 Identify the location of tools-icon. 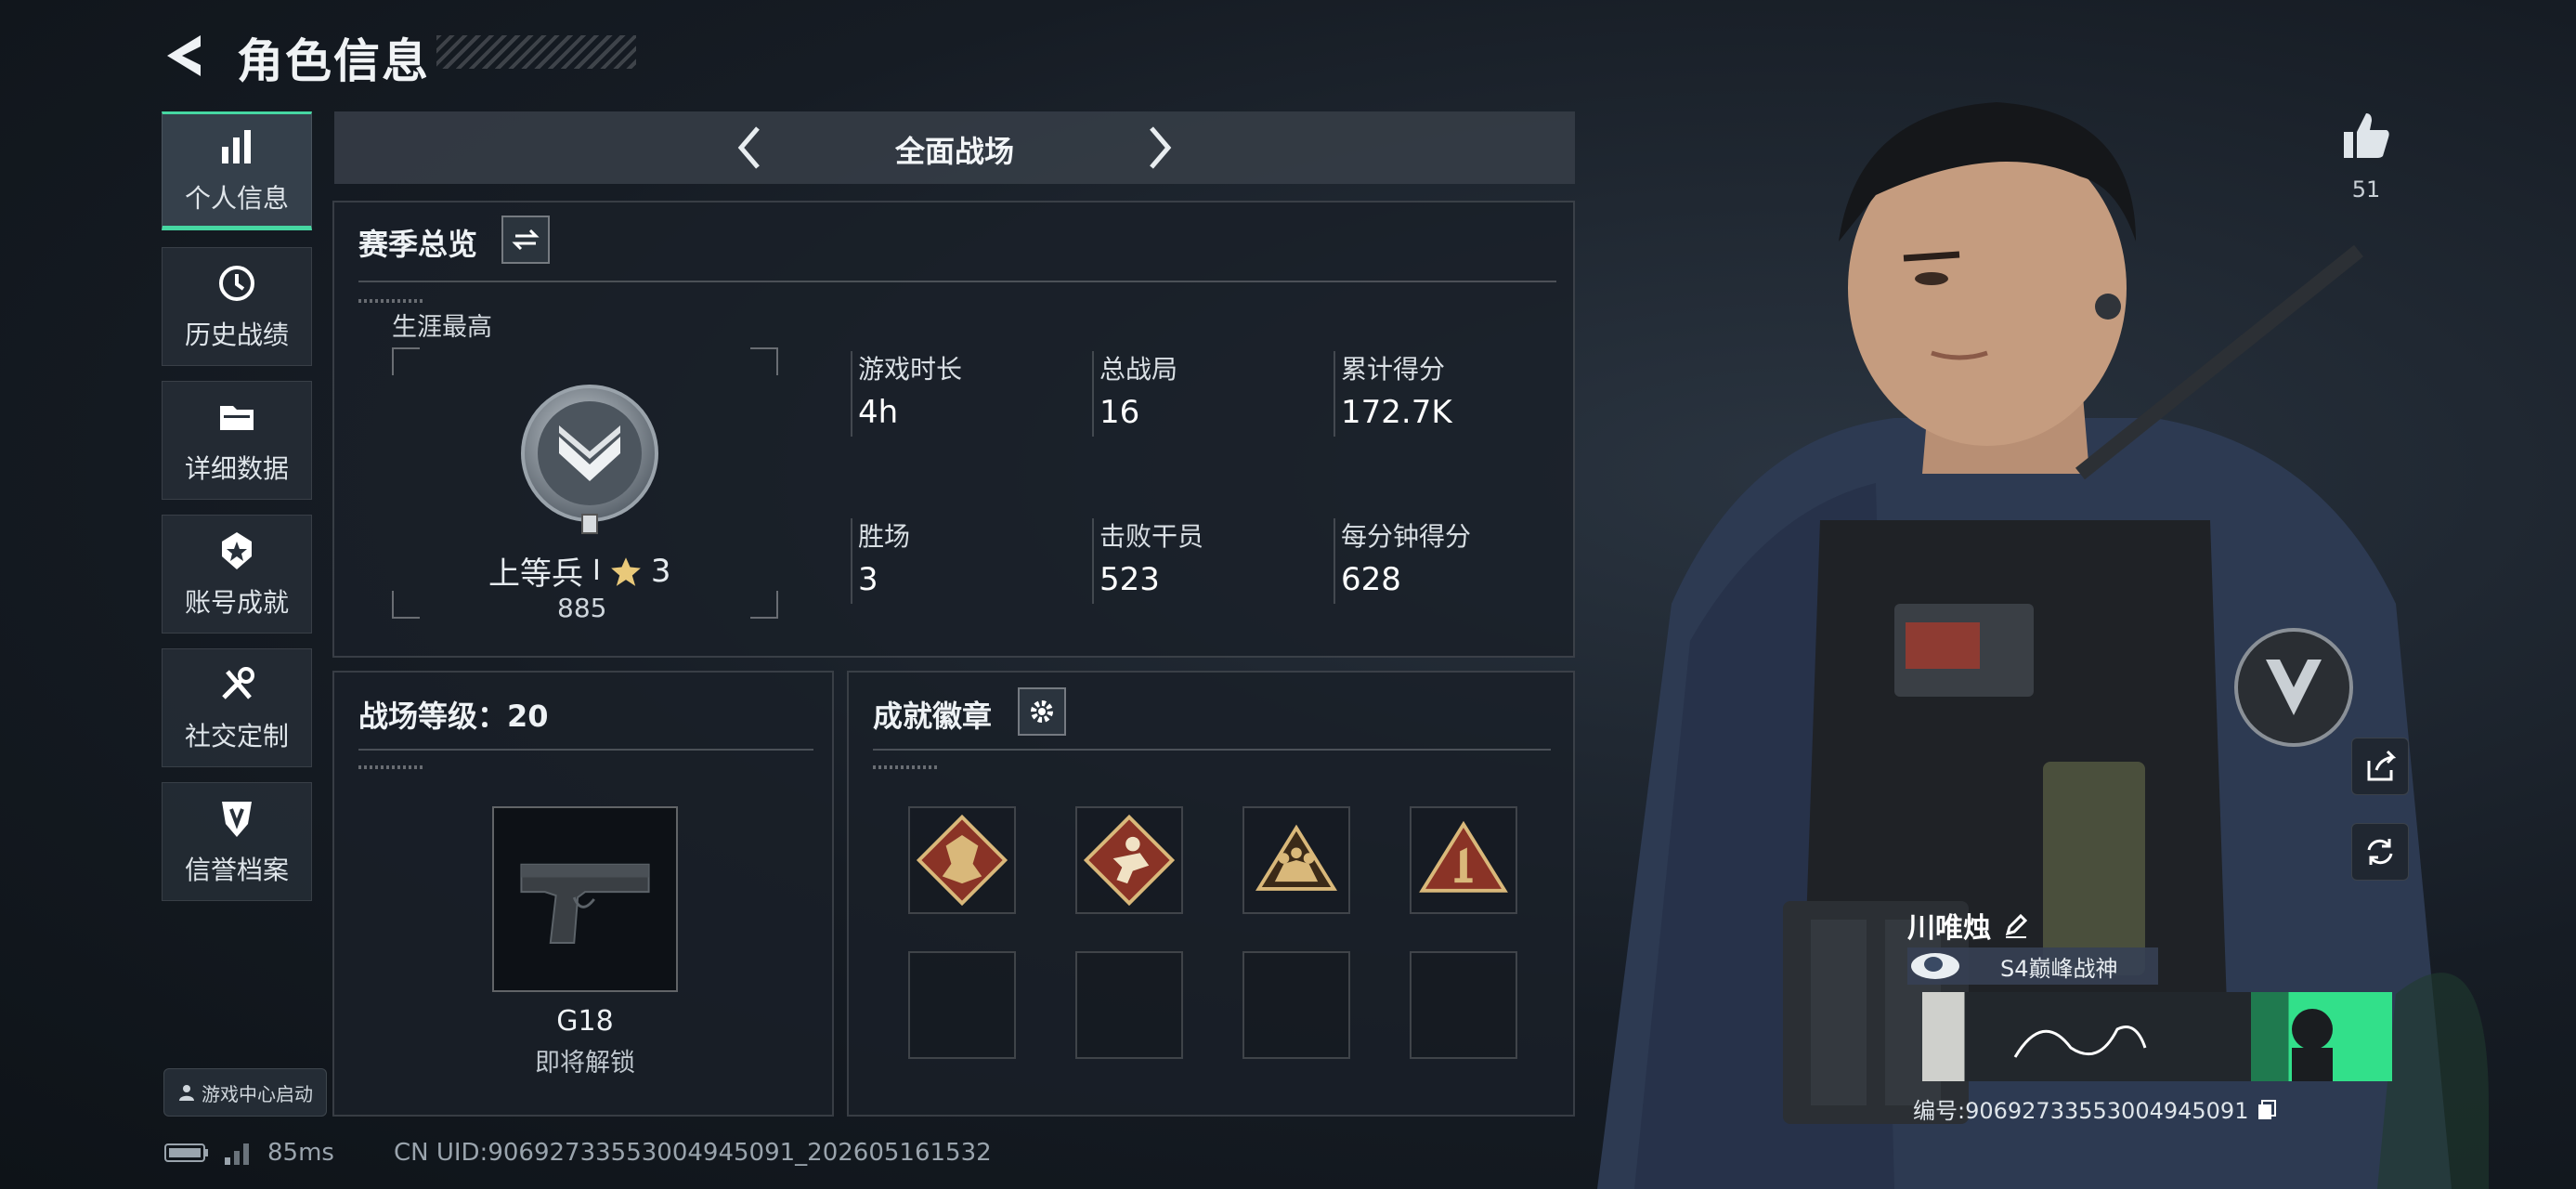
(238, 683).